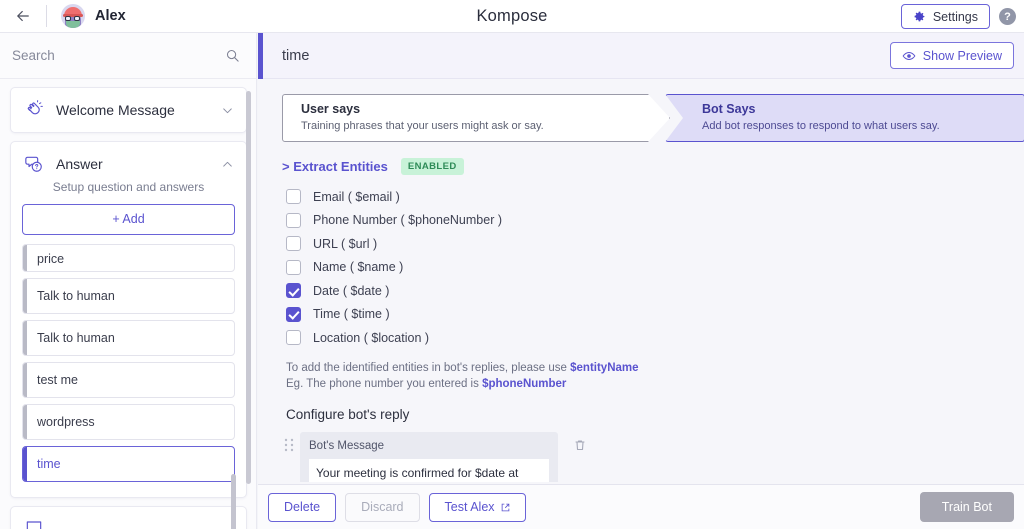 The width and height of the screenshot is (1024, 529). I want to click on entity-label: Email ( $email ), so click(356, 196).